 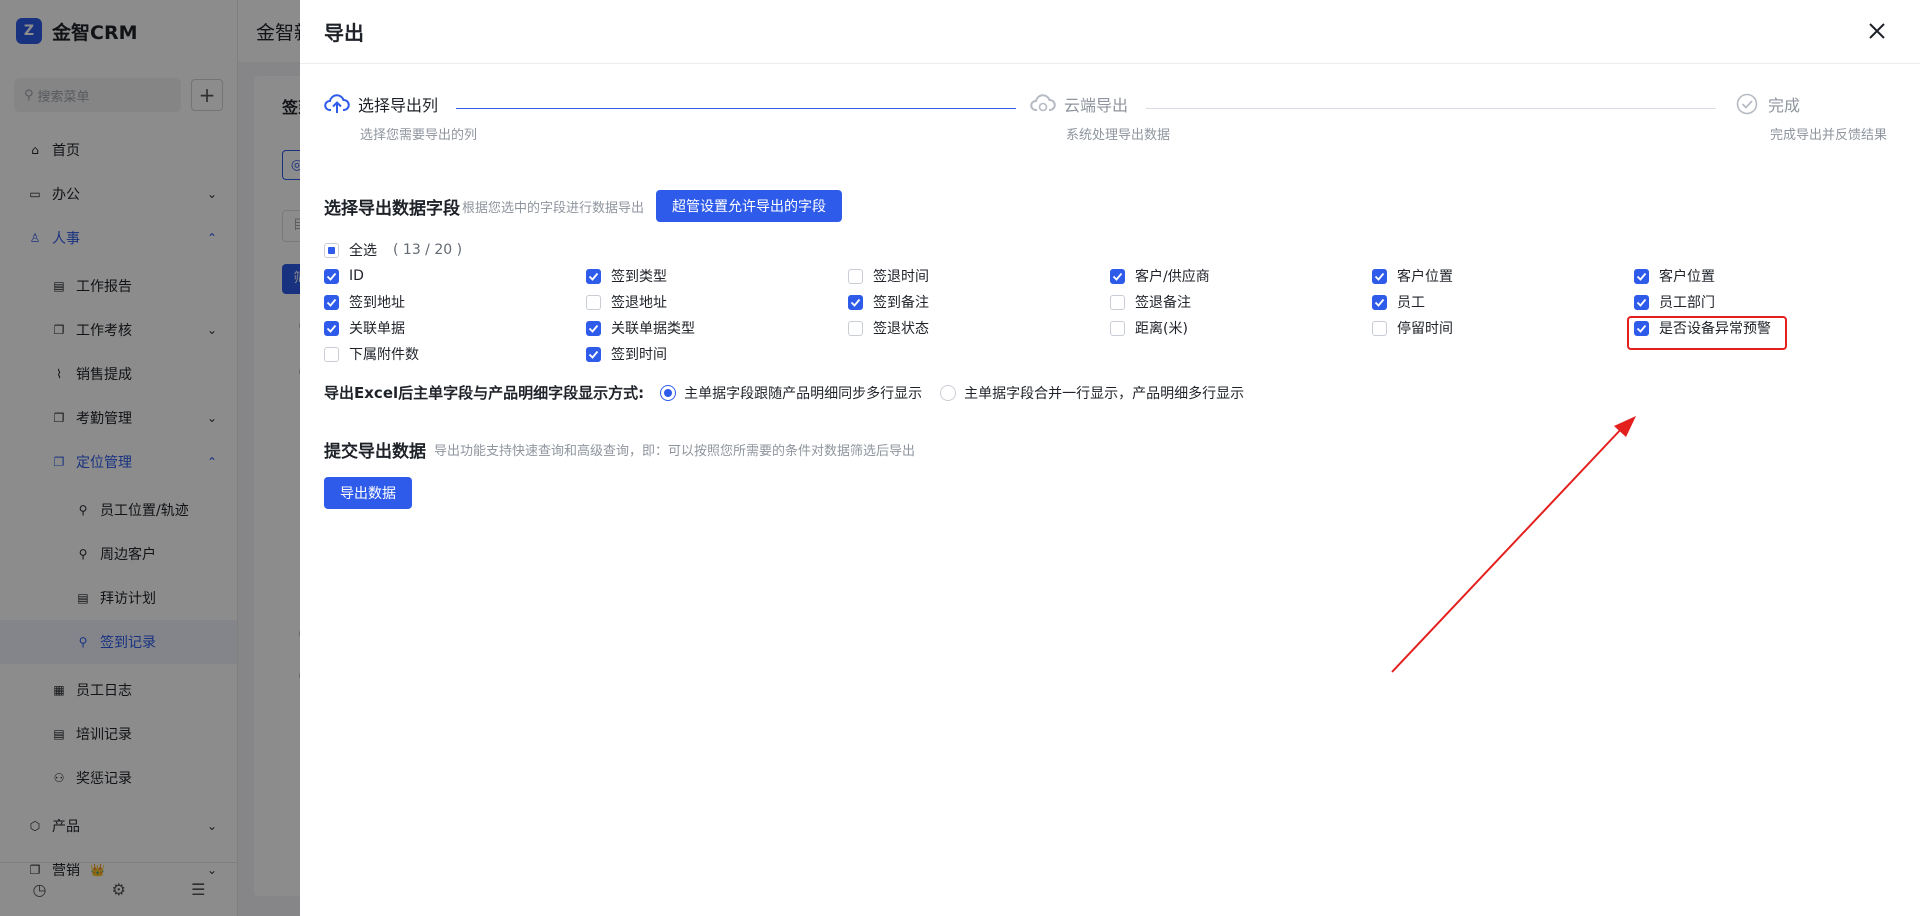 I want to click on display-mode-label: 导出Excel后主单字段与产品明细字段显示方式:, so click(x=484, y=393).